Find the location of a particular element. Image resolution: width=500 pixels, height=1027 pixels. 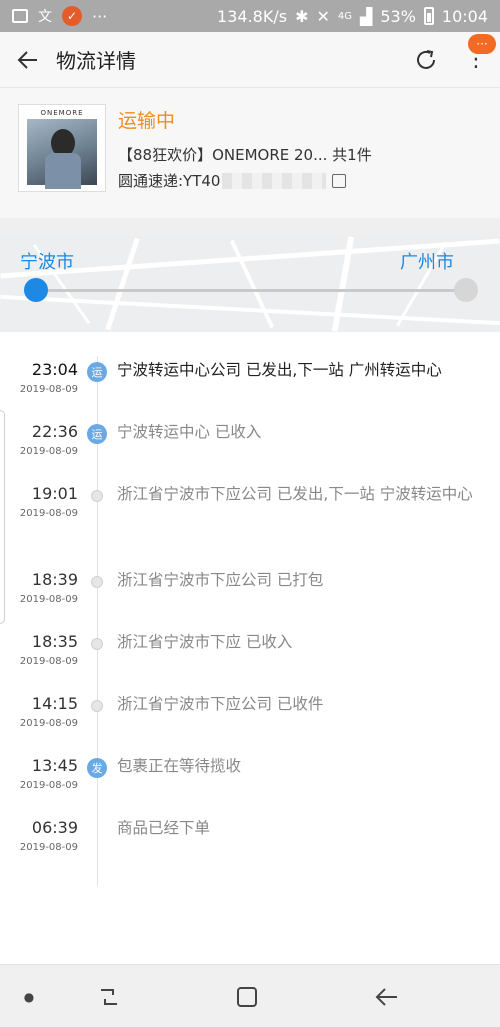

thumbnail-brand: ONEMORE is located at coordinates (62, 113).